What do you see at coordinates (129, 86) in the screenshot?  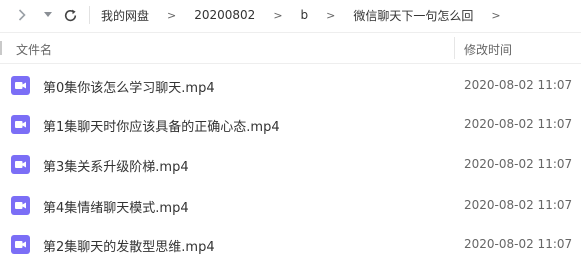 I see `file-name: 第0集你该怎么学习聊天.mp4` at bounding box center [129, 86].